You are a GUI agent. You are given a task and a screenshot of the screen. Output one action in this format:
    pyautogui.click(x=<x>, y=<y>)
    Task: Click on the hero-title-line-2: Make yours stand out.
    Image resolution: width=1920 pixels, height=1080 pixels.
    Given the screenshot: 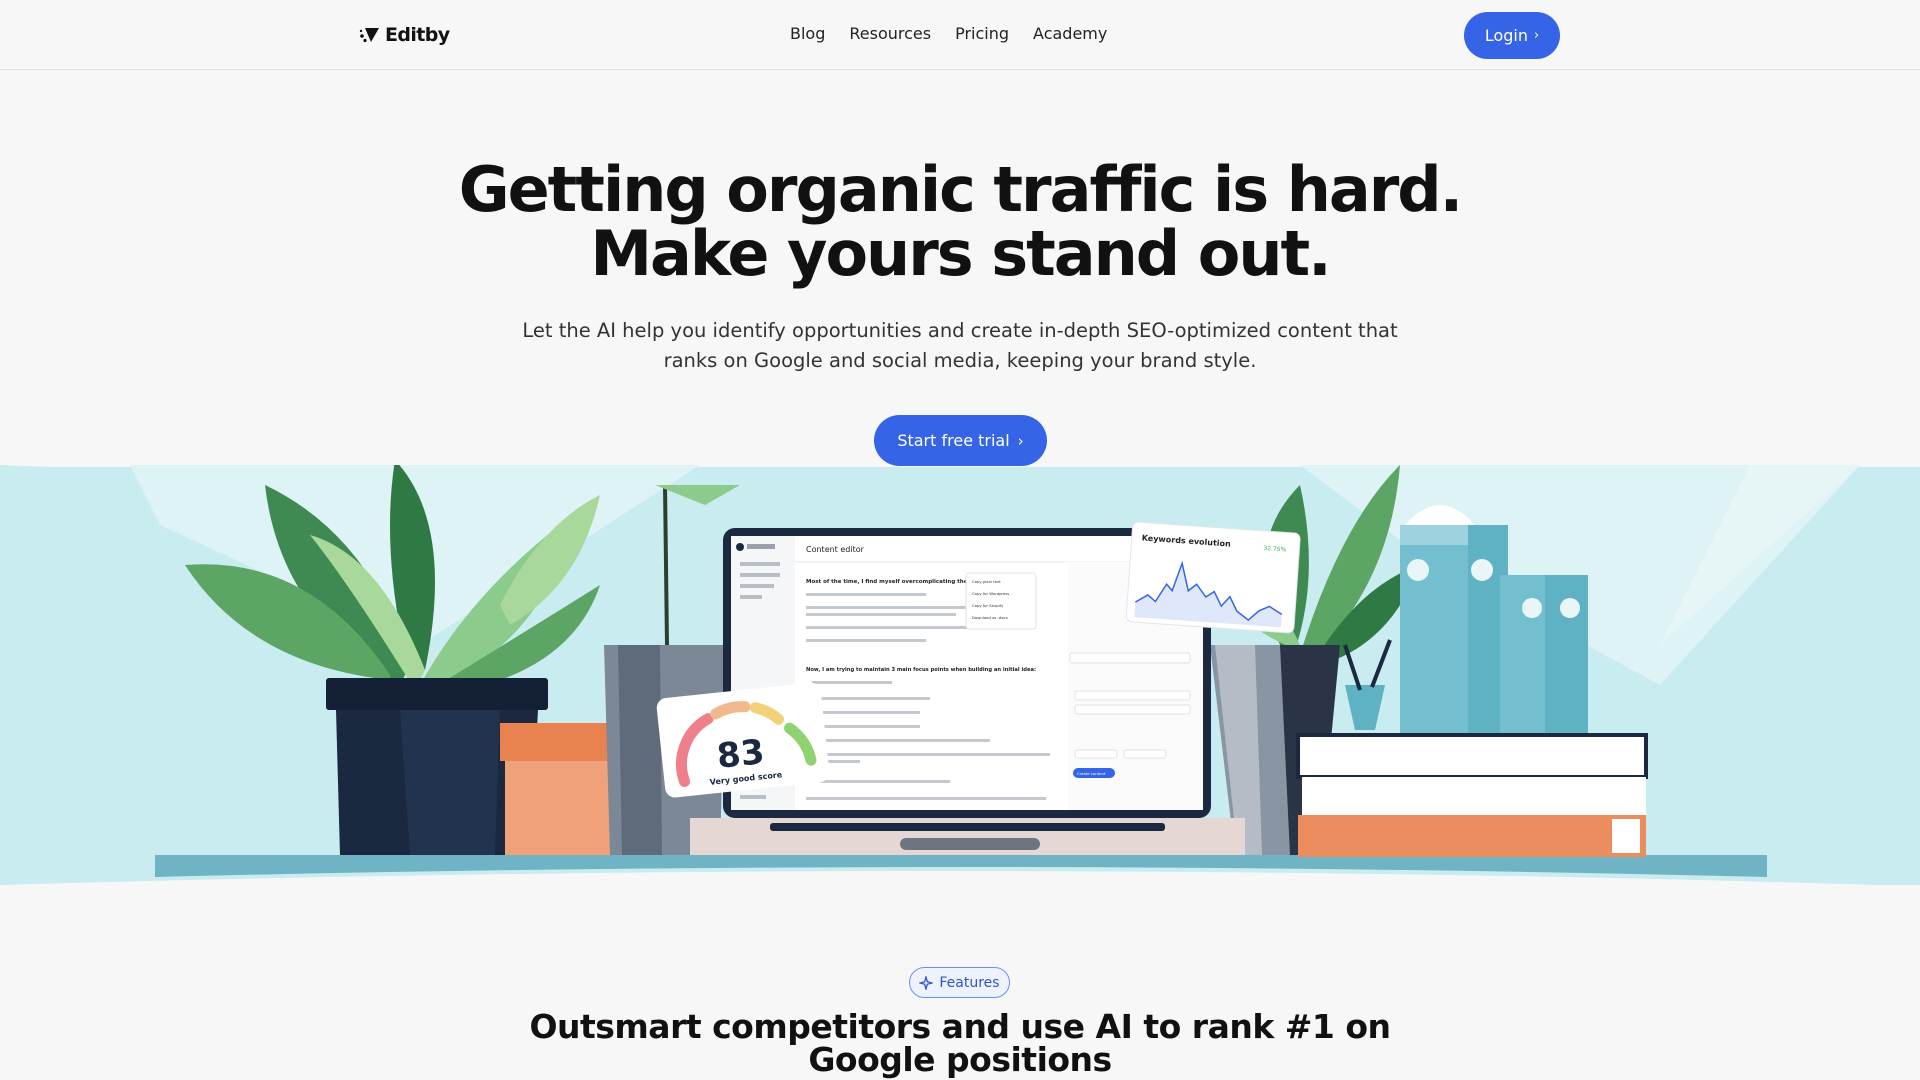 What is the action you would take?
    pyautogui.click(x=960, y=253)
    